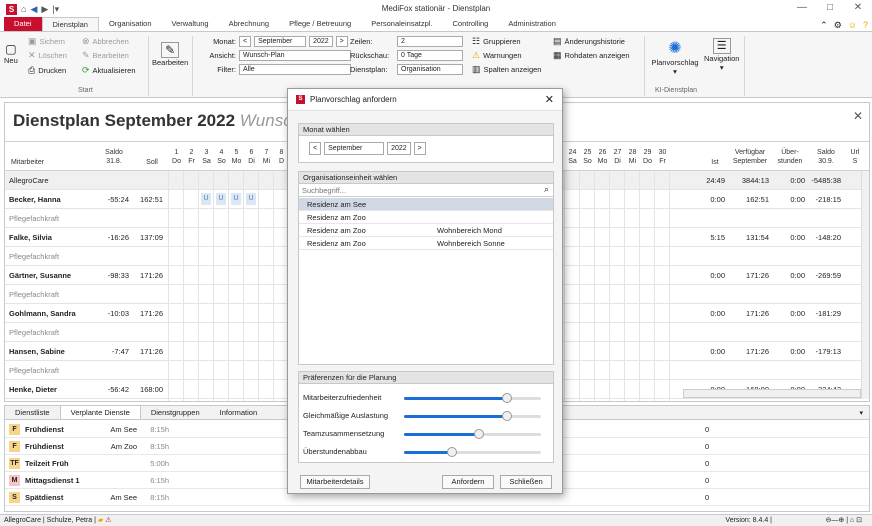  Describe the element at coordinates (47, 70) in the screenshot. I see `print-button: ⎙ Drucken` at that location.